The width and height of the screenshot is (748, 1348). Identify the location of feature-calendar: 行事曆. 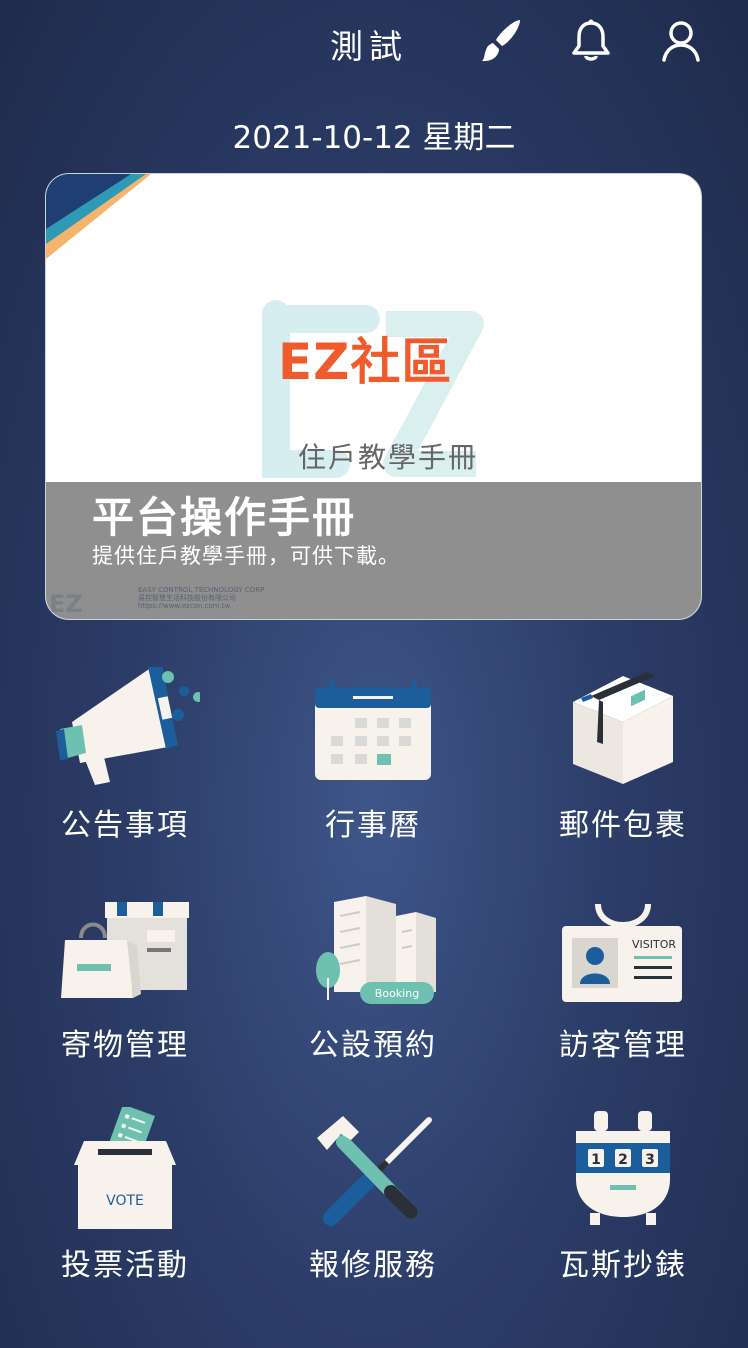
(373, 769).